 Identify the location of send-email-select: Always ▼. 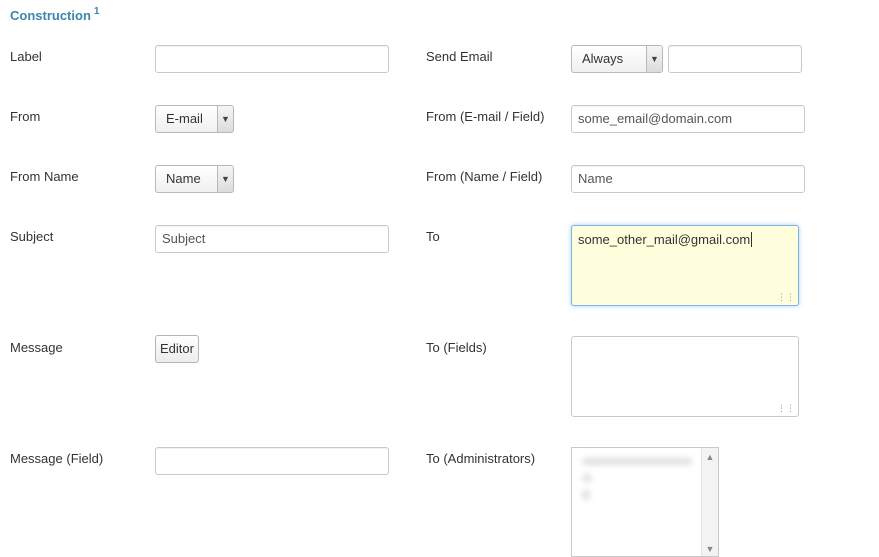
(617, 59).